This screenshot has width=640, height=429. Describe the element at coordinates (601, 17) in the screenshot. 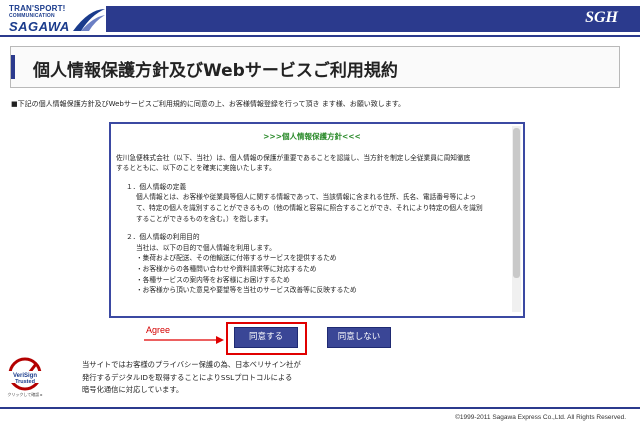

I see `sgh-mark: SGH` at that location.